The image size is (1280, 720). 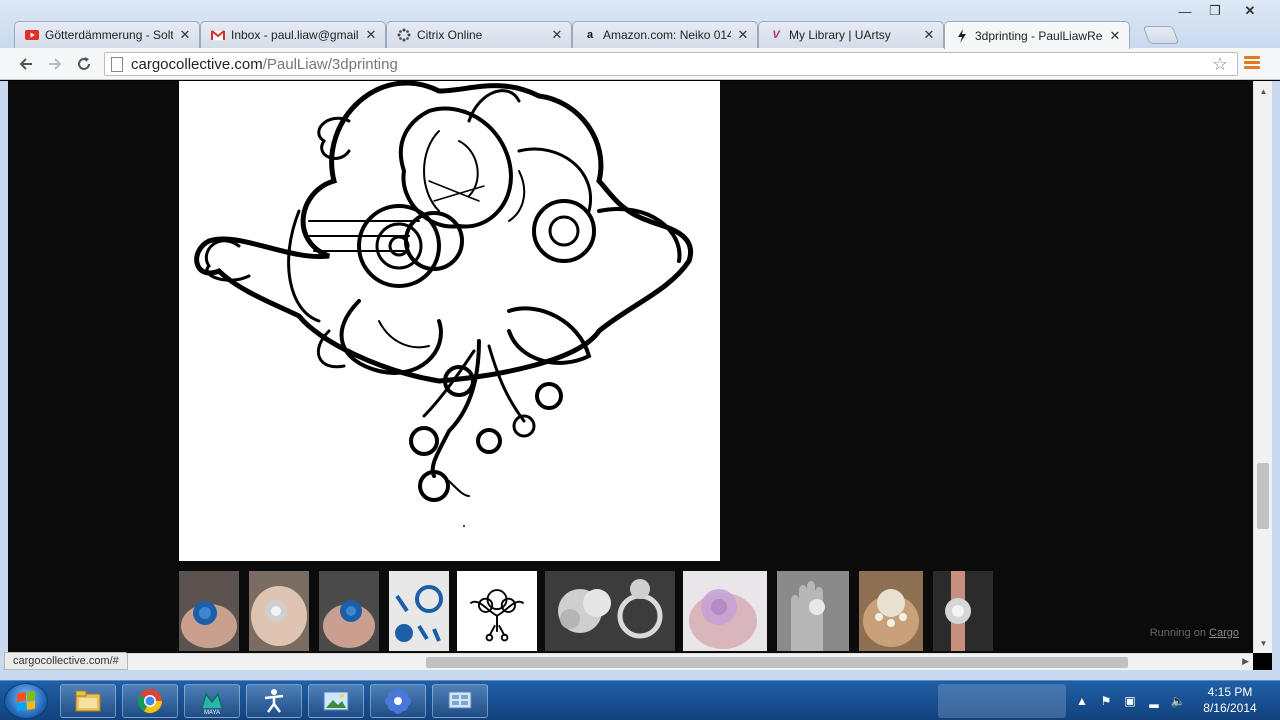 I want to click on restore-icon: ❐, so click(x=1215, y=11).